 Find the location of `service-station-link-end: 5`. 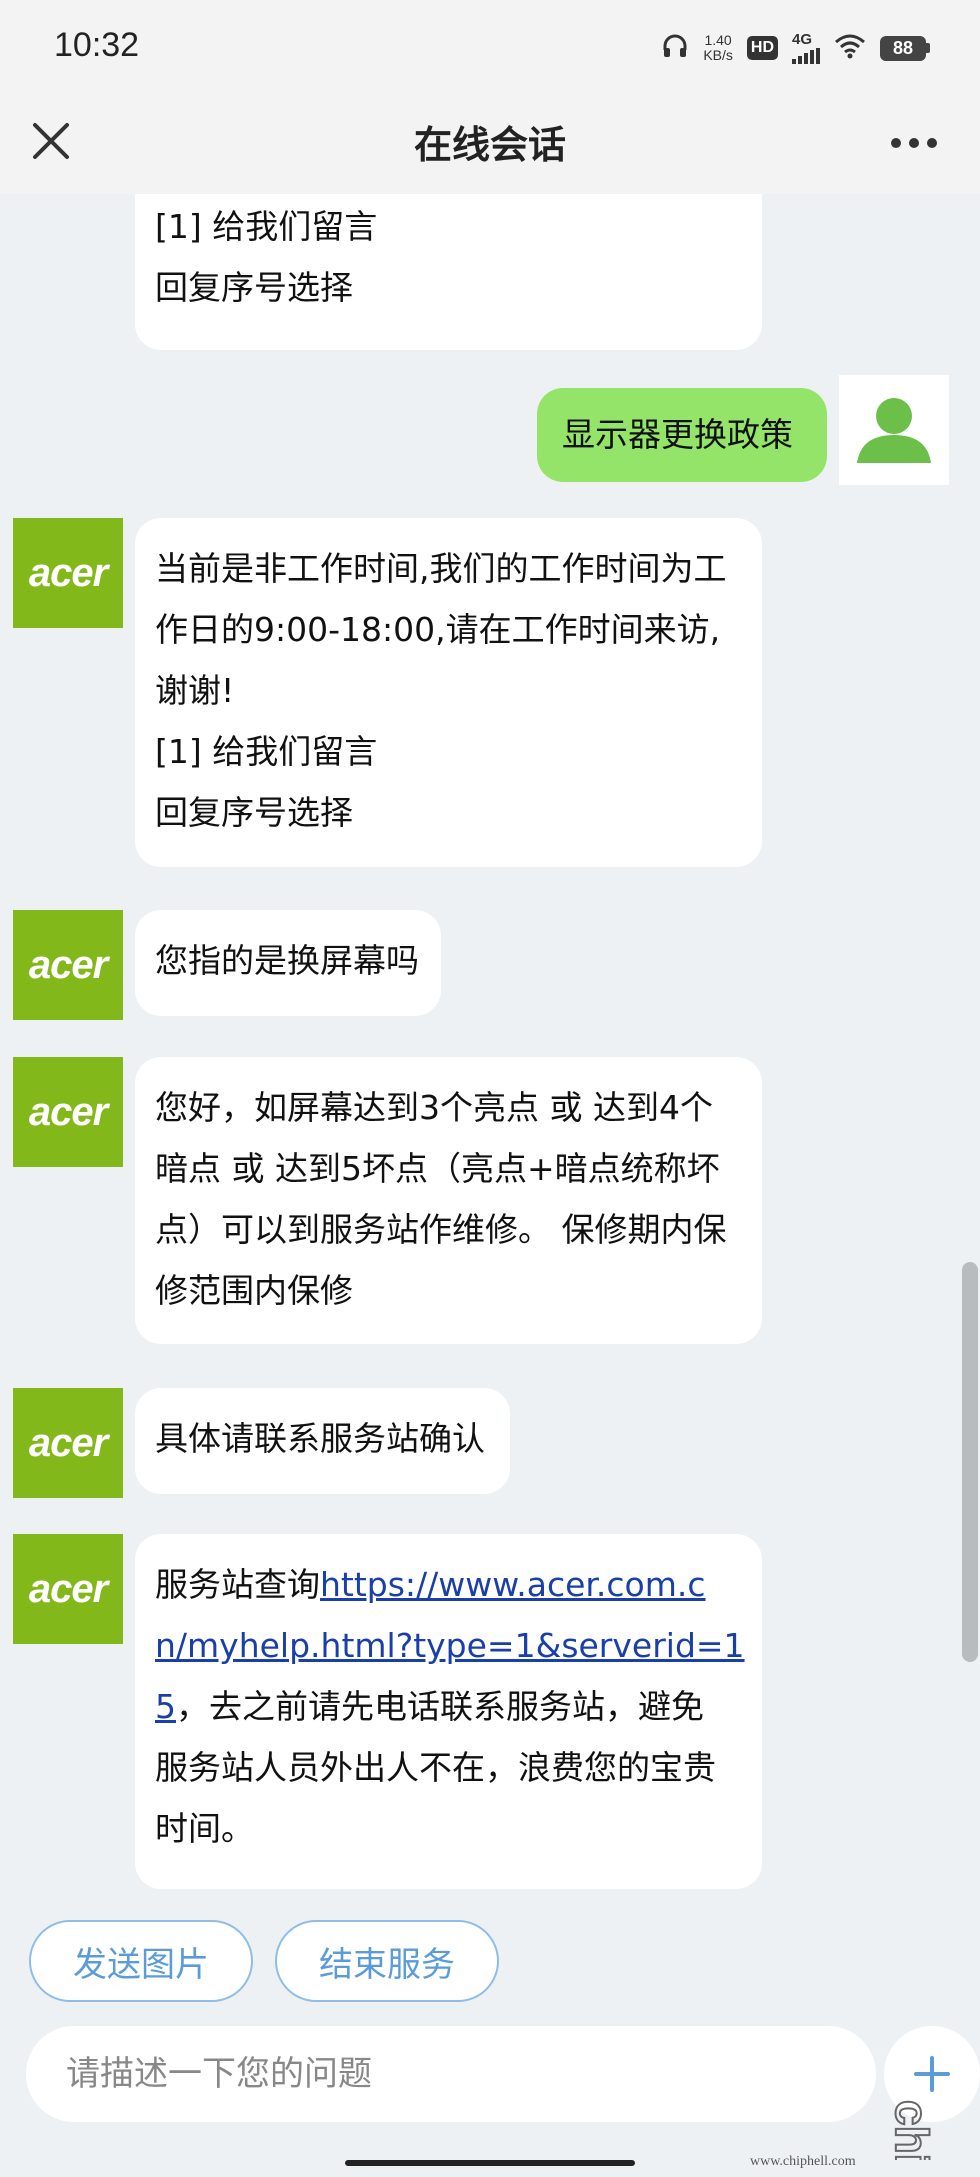

service-station-link-end: 5 is located at coordinates (165, 1706).